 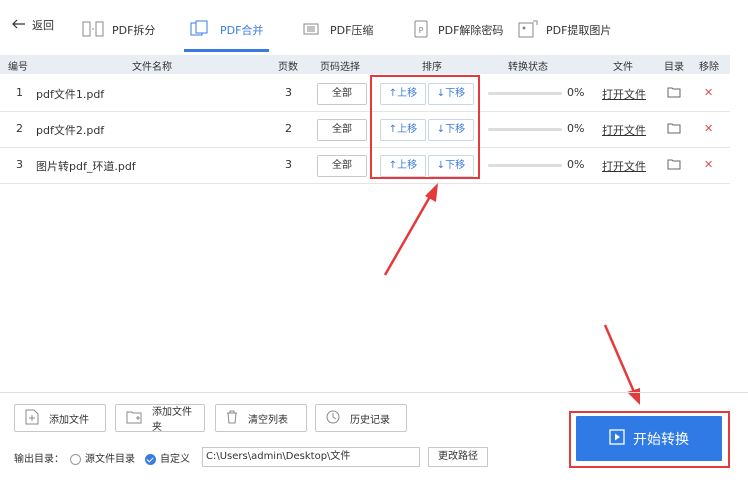 I want to click on output-label: 输出目录：, so click(x=39, y=459).